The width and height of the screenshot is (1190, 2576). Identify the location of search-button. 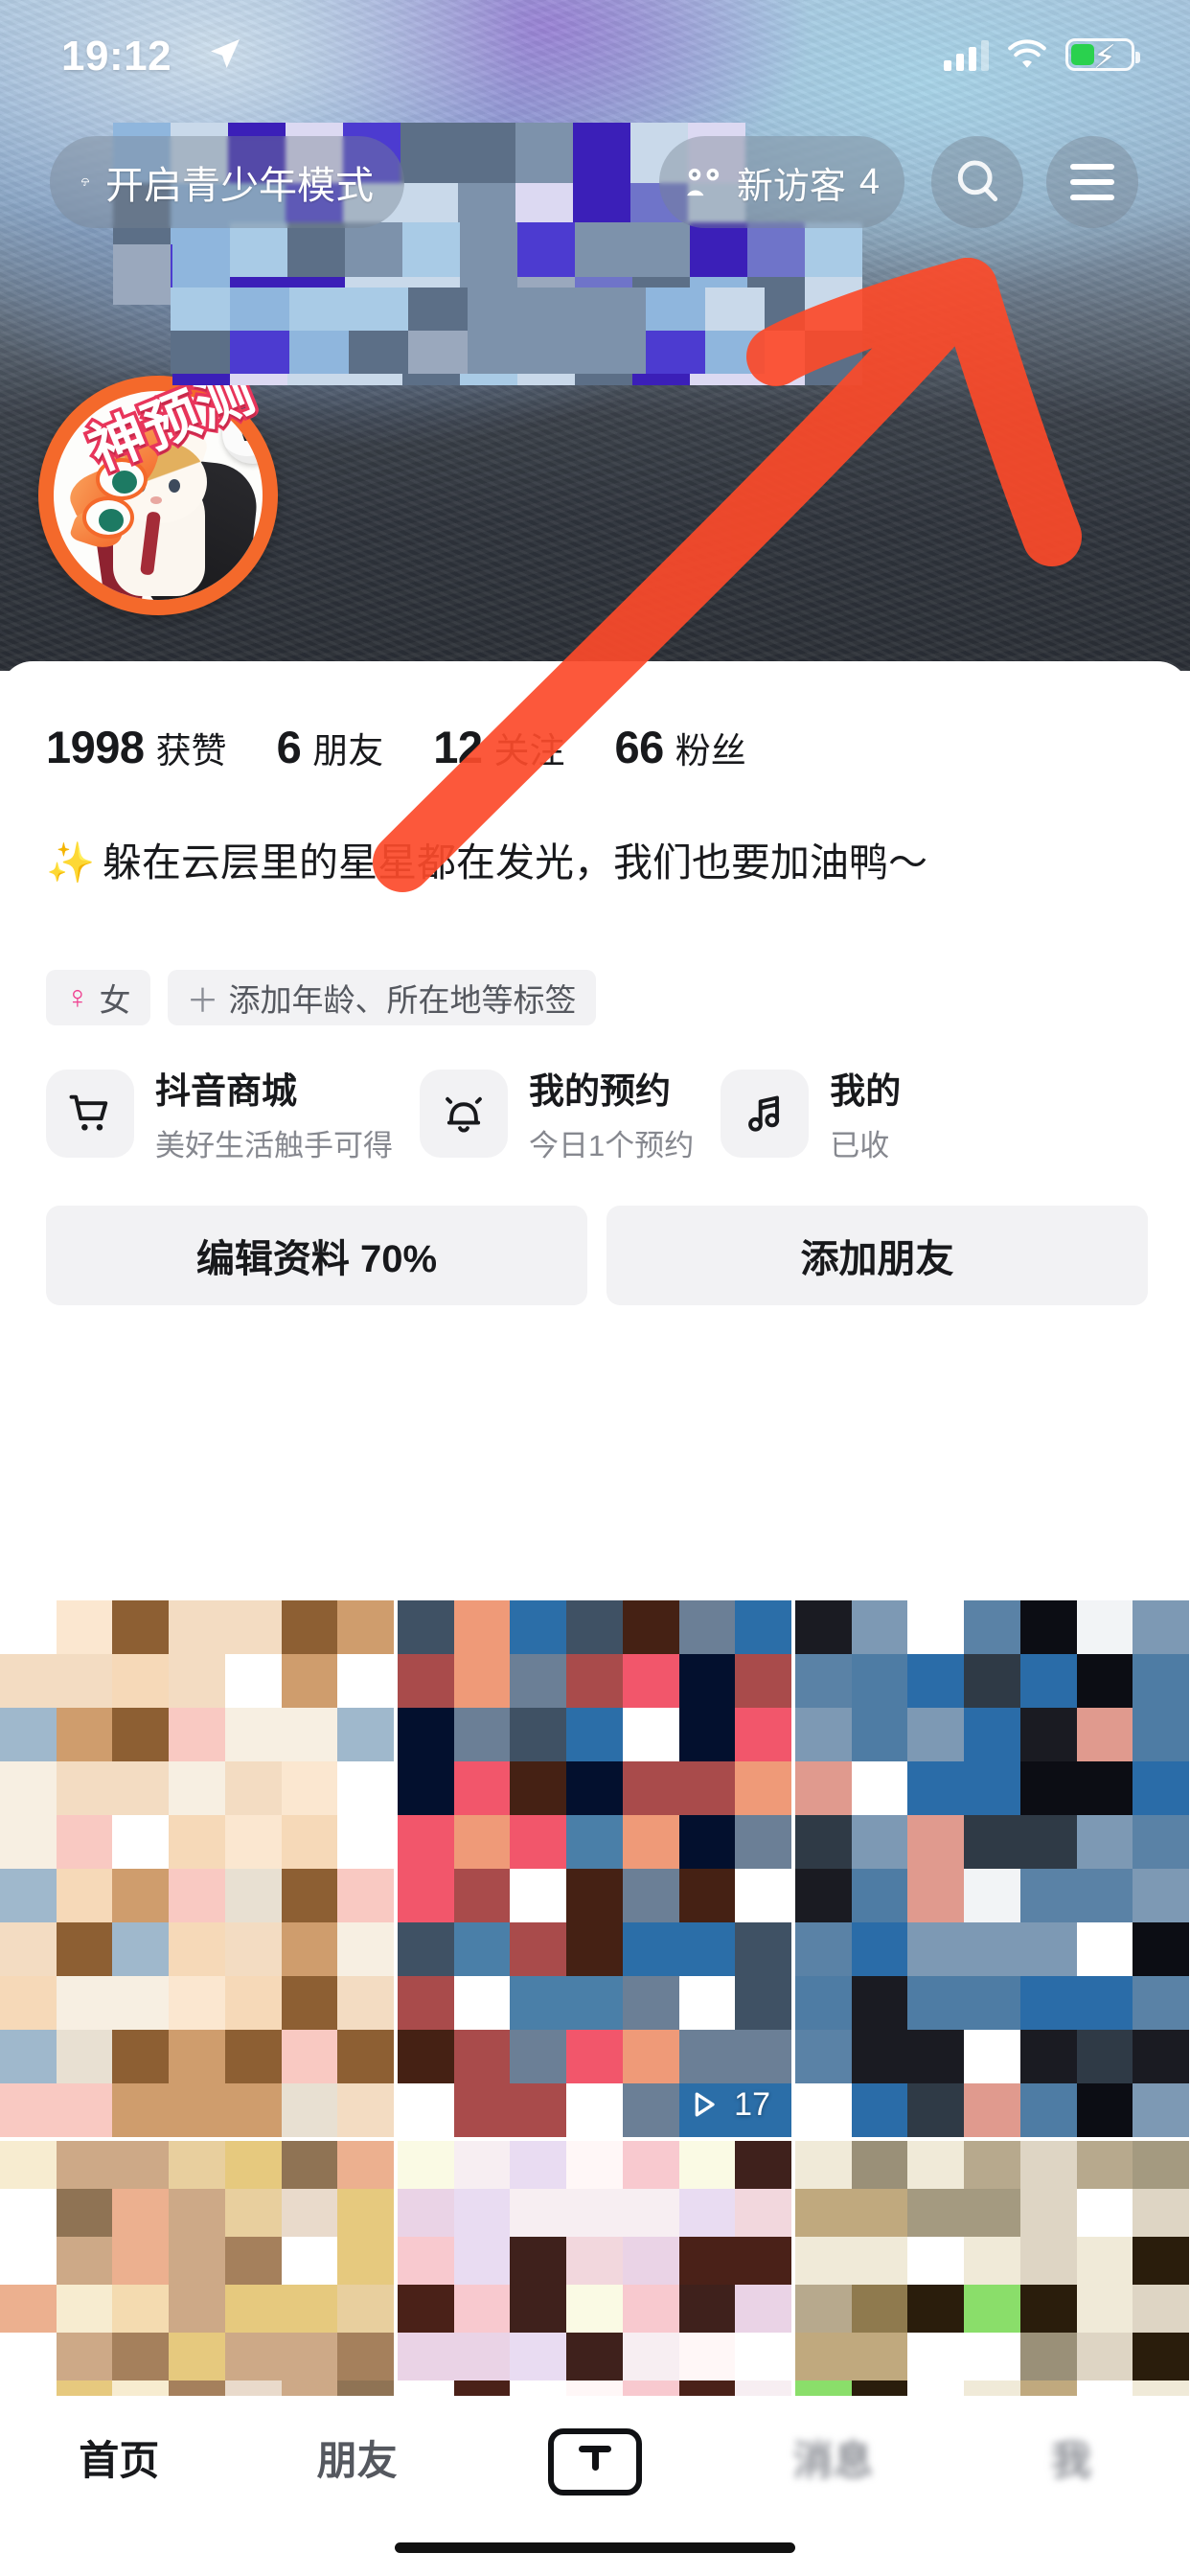
(977, 182).